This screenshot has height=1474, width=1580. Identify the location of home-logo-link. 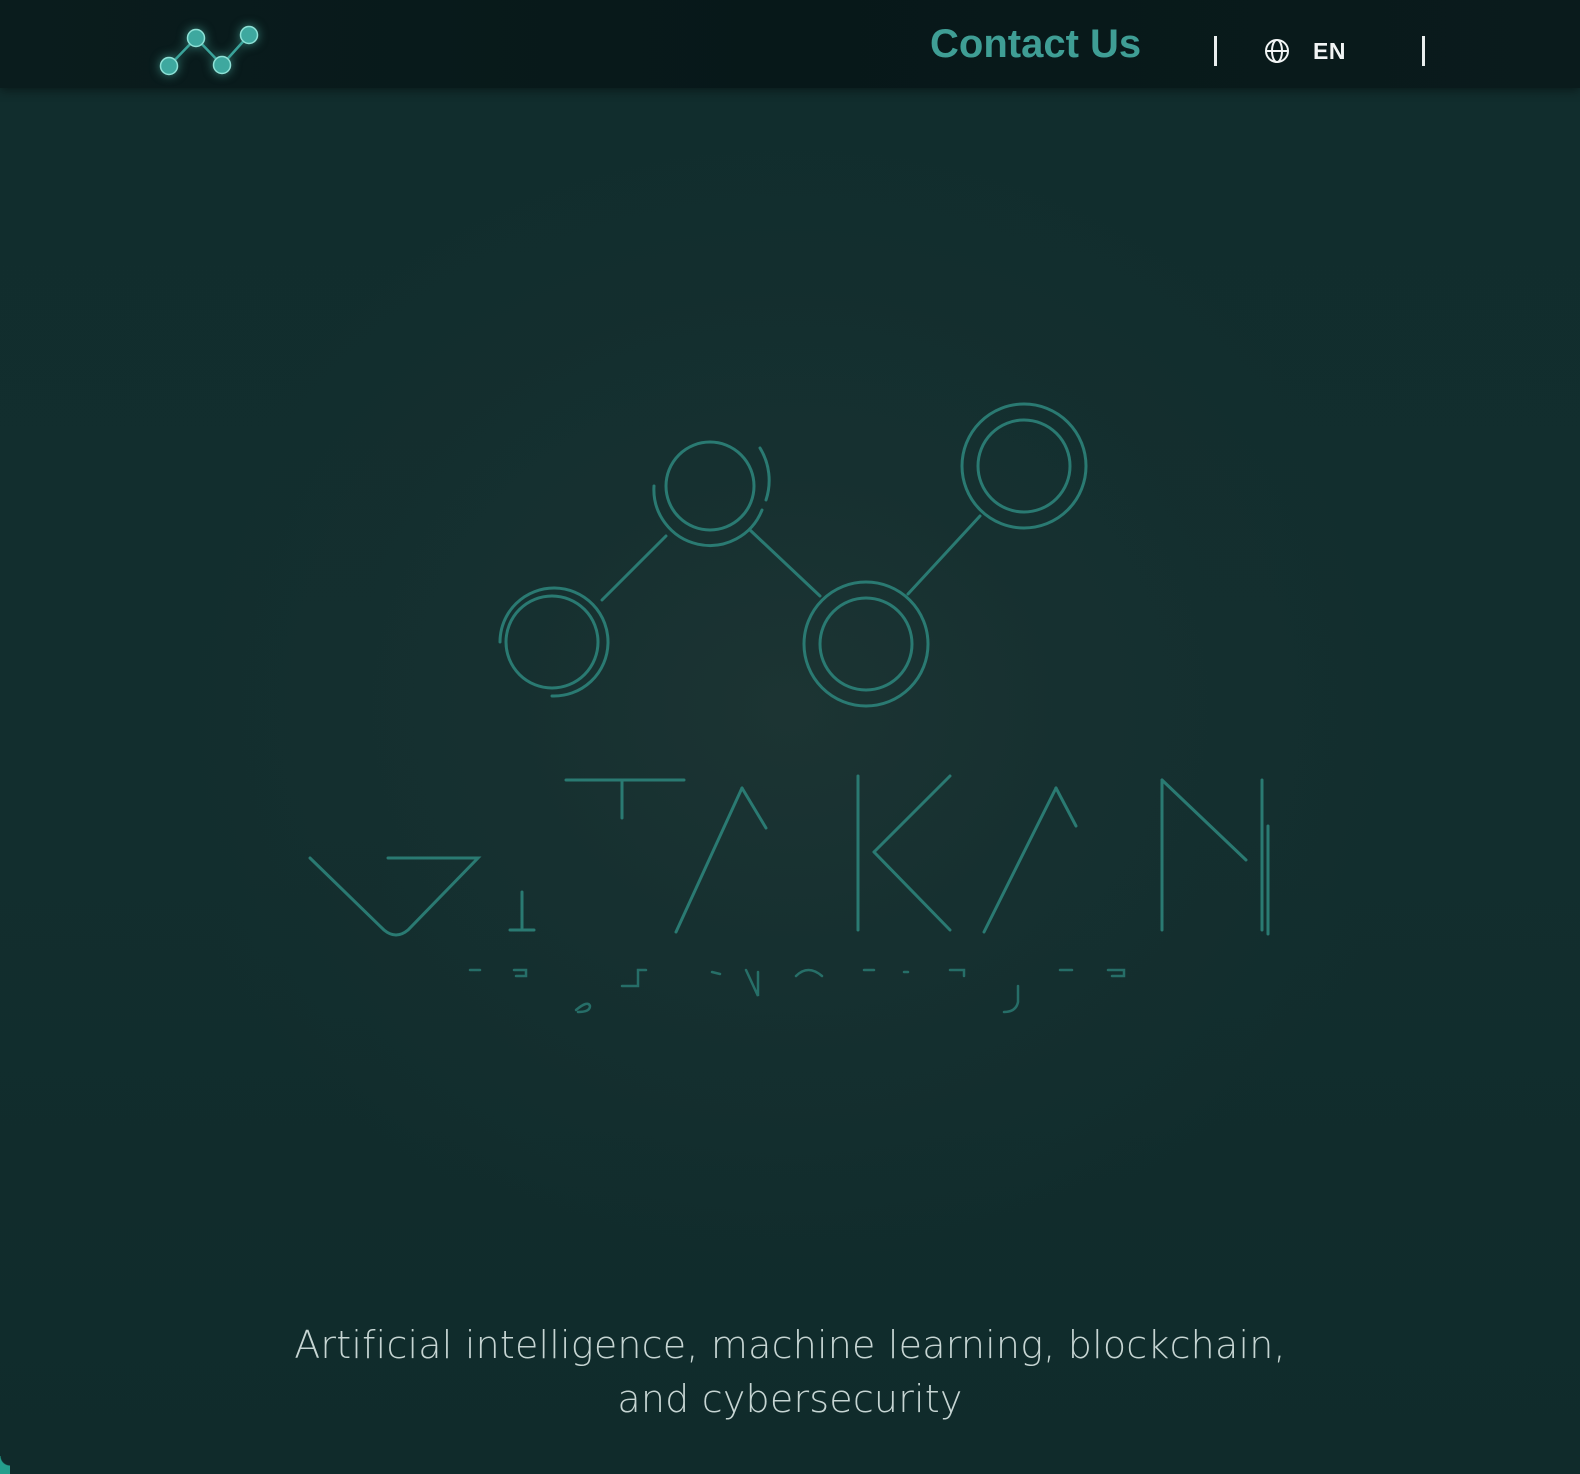
(211, 50).